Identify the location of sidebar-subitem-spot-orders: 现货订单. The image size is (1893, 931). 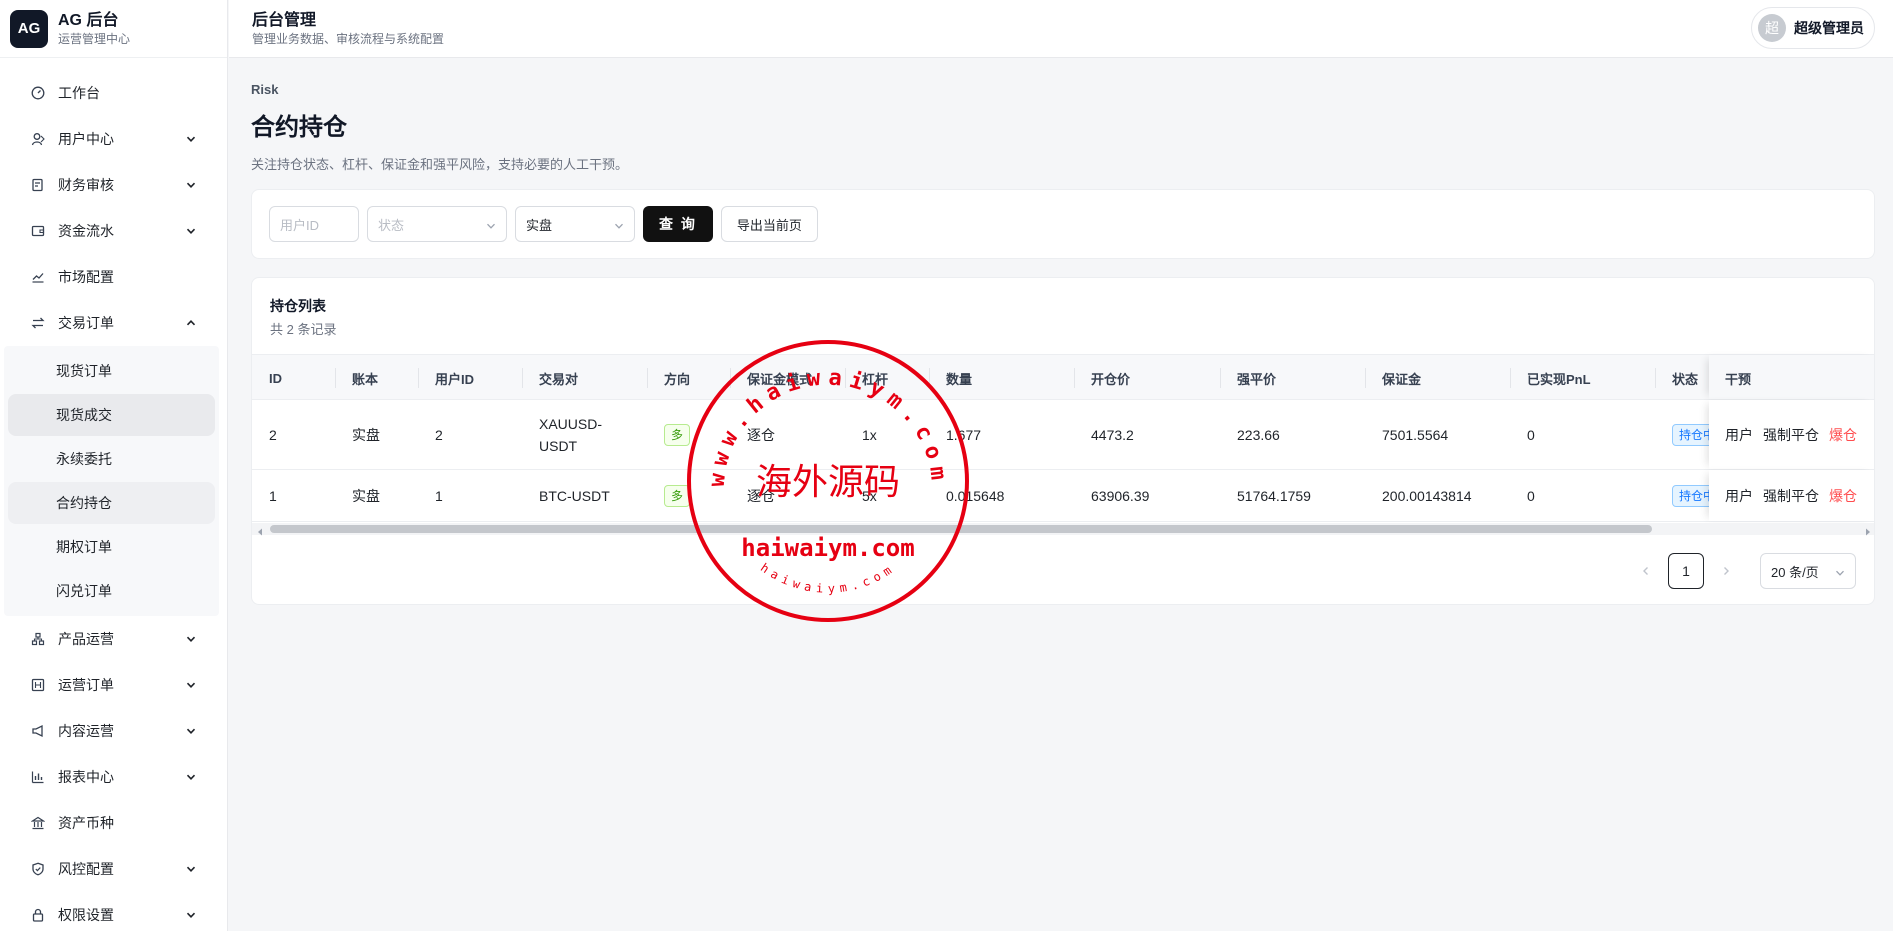
(111, 371).